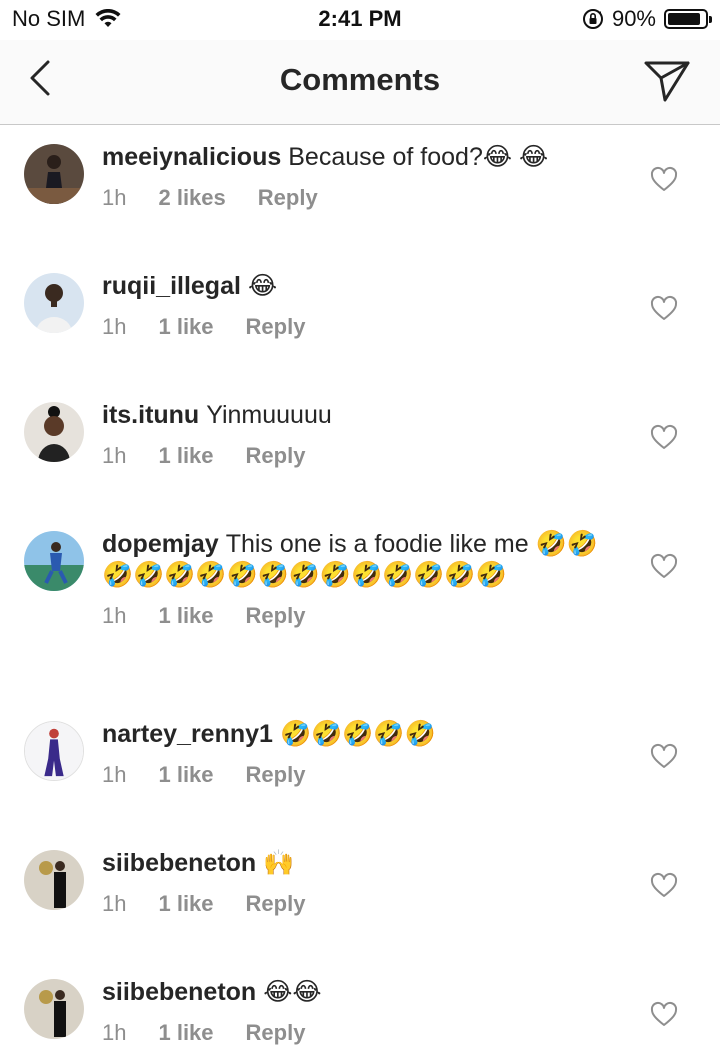  Describe the element at coordinates (191, 198) in the screenshot. I see `comment-likes: 2 likes` at that location.